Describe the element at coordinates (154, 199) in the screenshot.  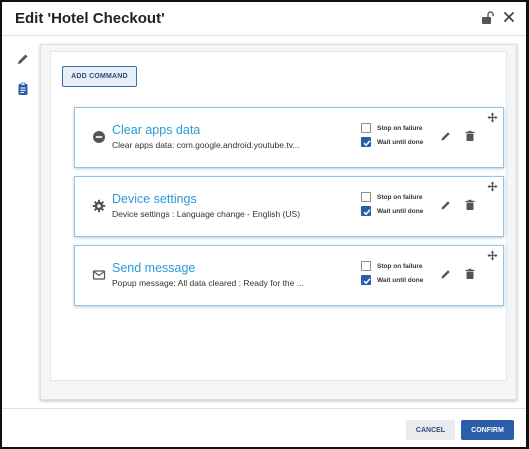
I see `command-title: Device settings` at that location.